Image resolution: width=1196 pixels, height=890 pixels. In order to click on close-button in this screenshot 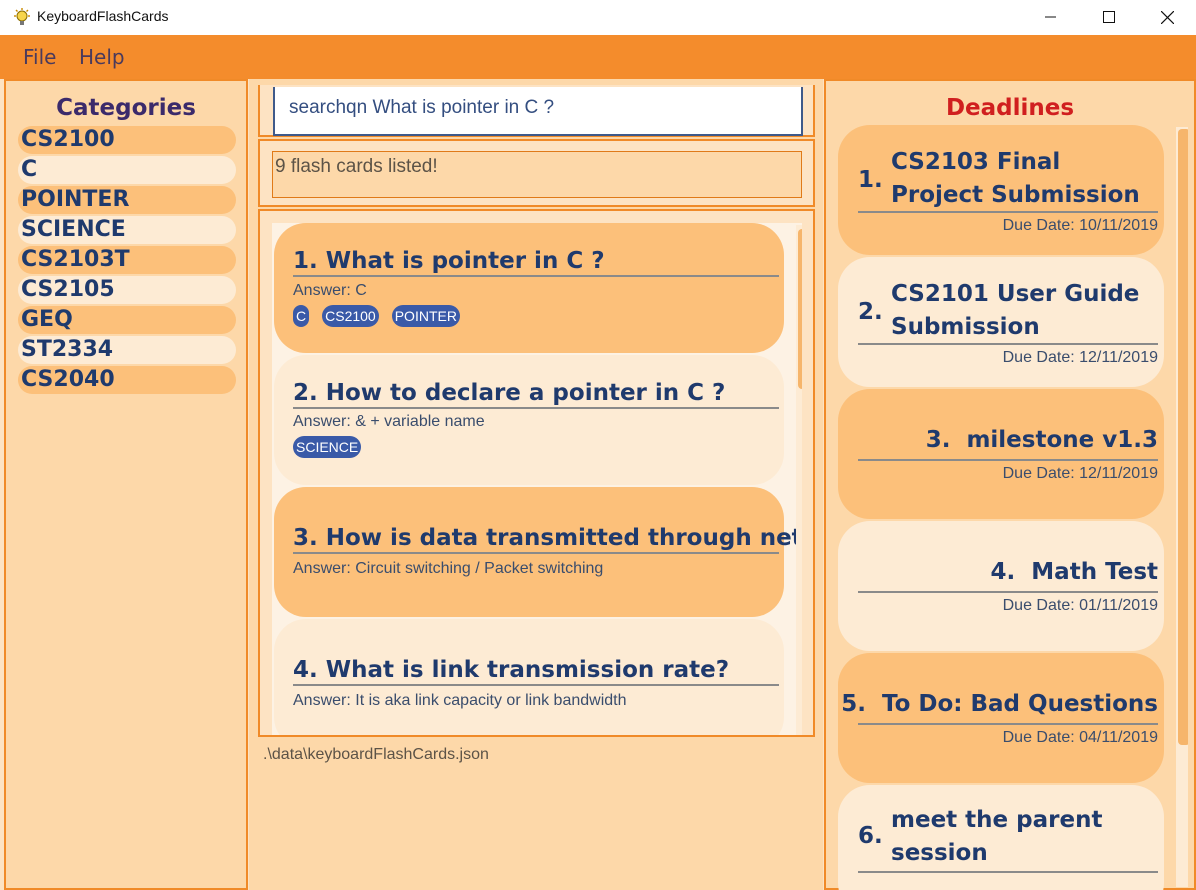, I will do `click(1167, 17)`.